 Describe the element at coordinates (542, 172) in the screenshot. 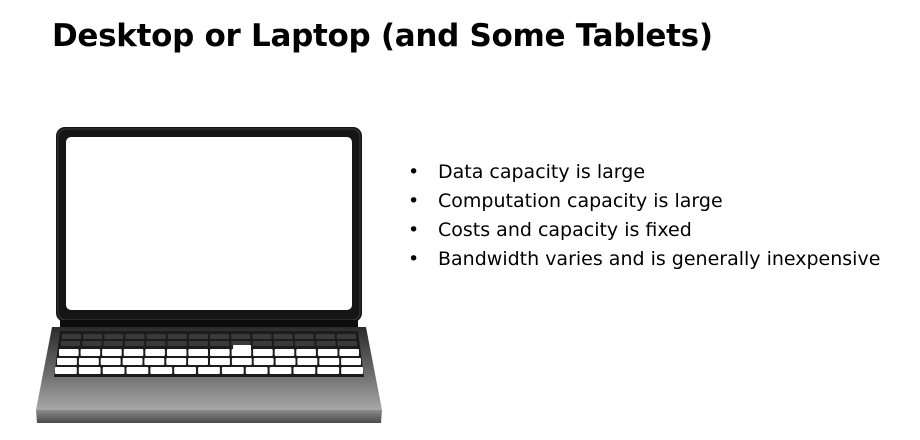

I see `bullet-text: Data capacity is large` at that location.